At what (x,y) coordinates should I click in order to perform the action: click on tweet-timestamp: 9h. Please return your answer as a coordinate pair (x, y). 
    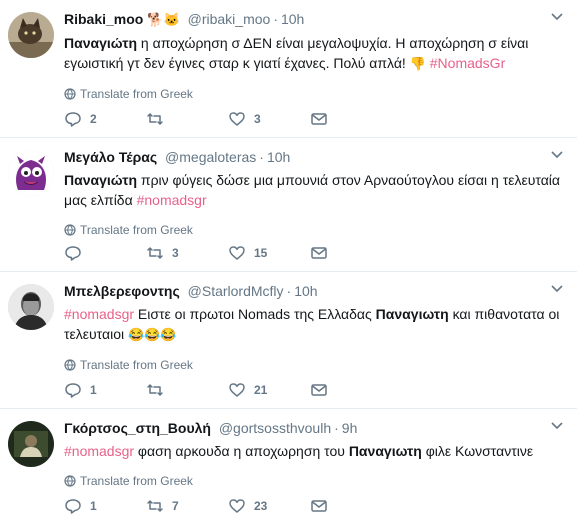
    Looking at the image, I should click on (350, 428).